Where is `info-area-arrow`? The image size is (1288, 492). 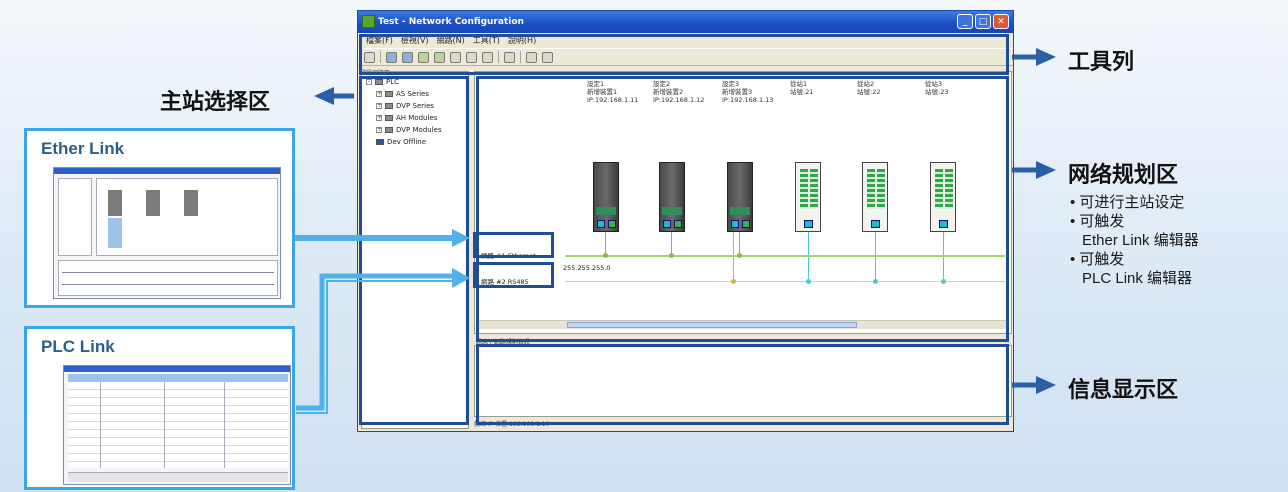 info-area-arrow is located at coordinates (1046, 385).